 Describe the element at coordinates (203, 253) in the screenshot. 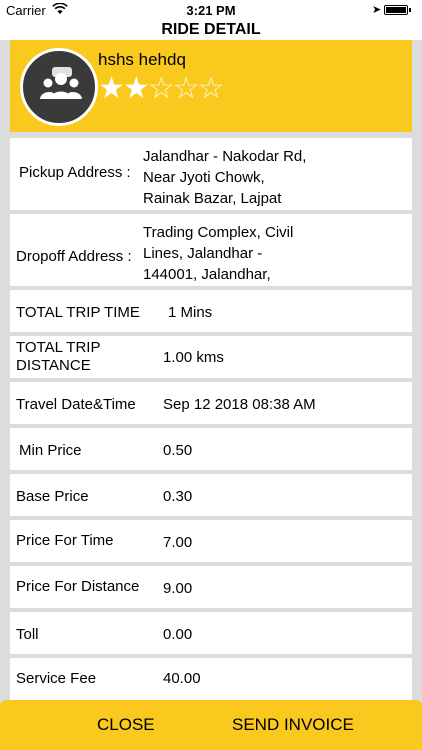

I see `dropoff-address-line: Lines, Jalandhar -` at that location.